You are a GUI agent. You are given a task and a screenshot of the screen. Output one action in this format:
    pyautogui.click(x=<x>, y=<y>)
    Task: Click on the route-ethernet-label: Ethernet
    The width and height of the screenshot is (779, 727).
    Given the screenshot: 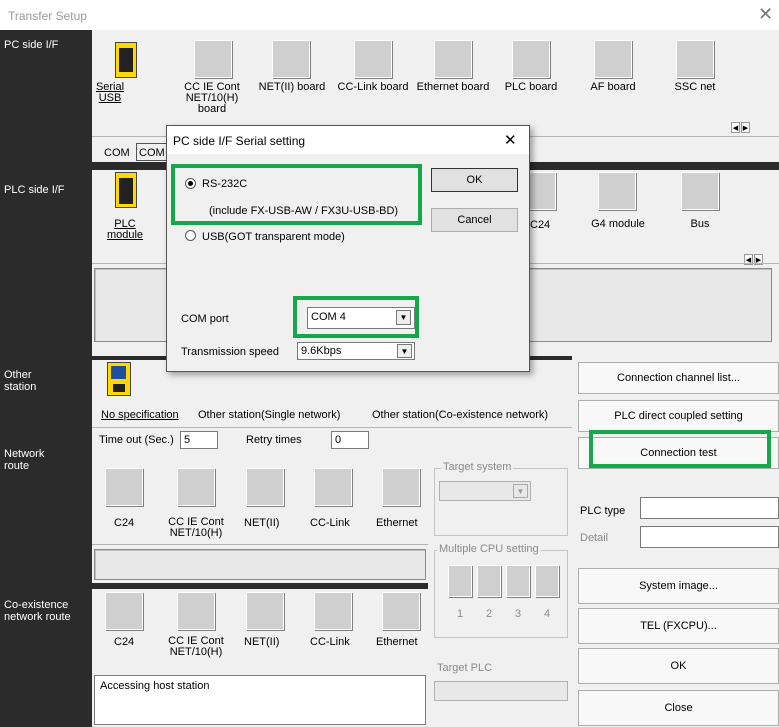 What is the action you would take?
    pyautogui.click(x=397, y=523)
    